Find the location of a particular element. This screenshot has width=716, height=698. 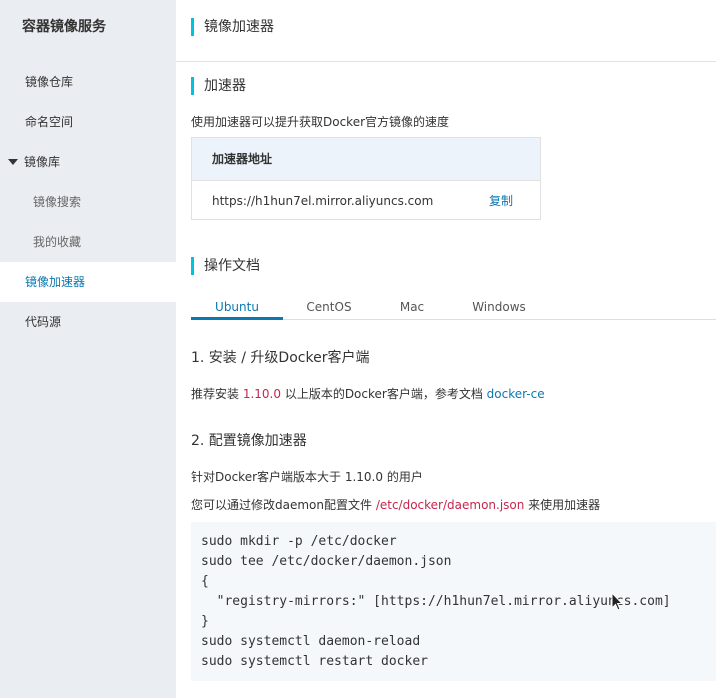

step2-line2-after: 来使用加速器 is located at coordinates (562, 505).